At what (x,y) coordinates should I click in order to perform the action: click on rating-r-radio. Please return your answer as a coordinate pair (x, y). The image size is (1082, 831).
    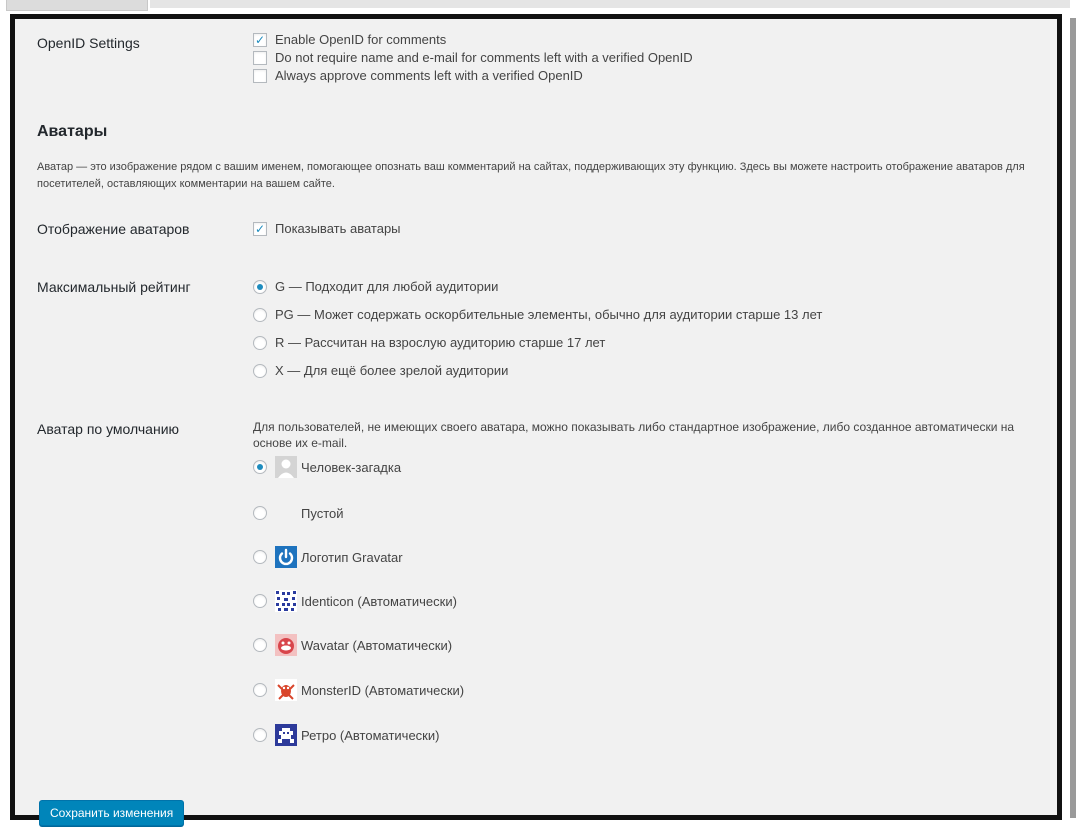
    Looking at the image, I should click on (260, 342).